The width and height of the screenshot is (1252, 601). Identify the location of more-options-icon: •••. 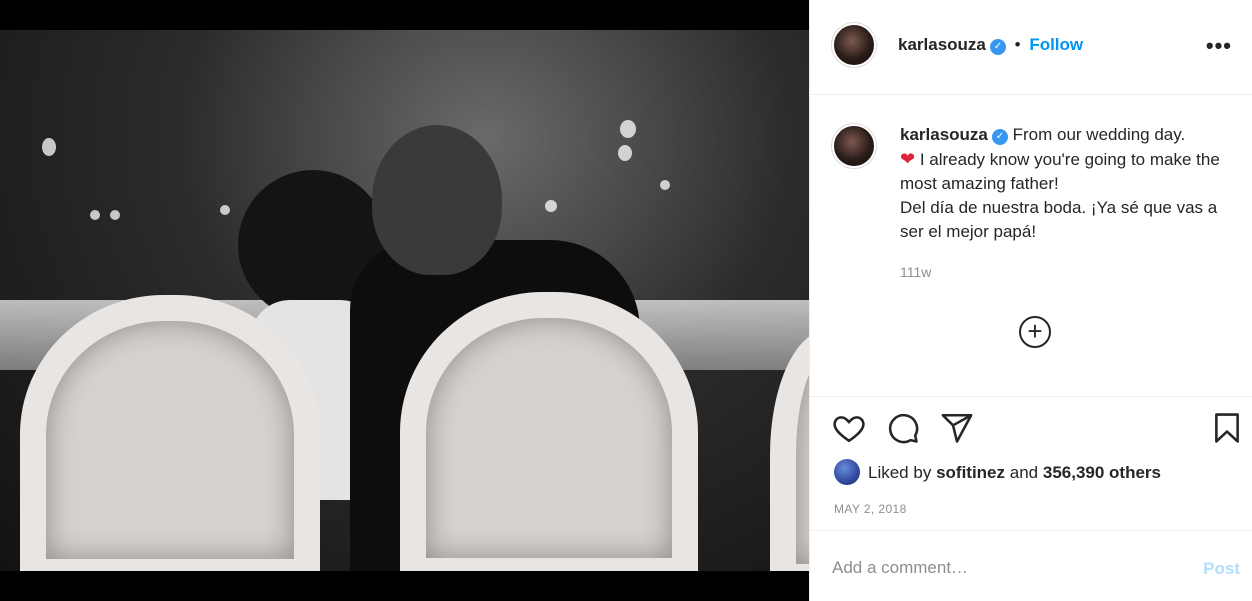
(1219, 46).